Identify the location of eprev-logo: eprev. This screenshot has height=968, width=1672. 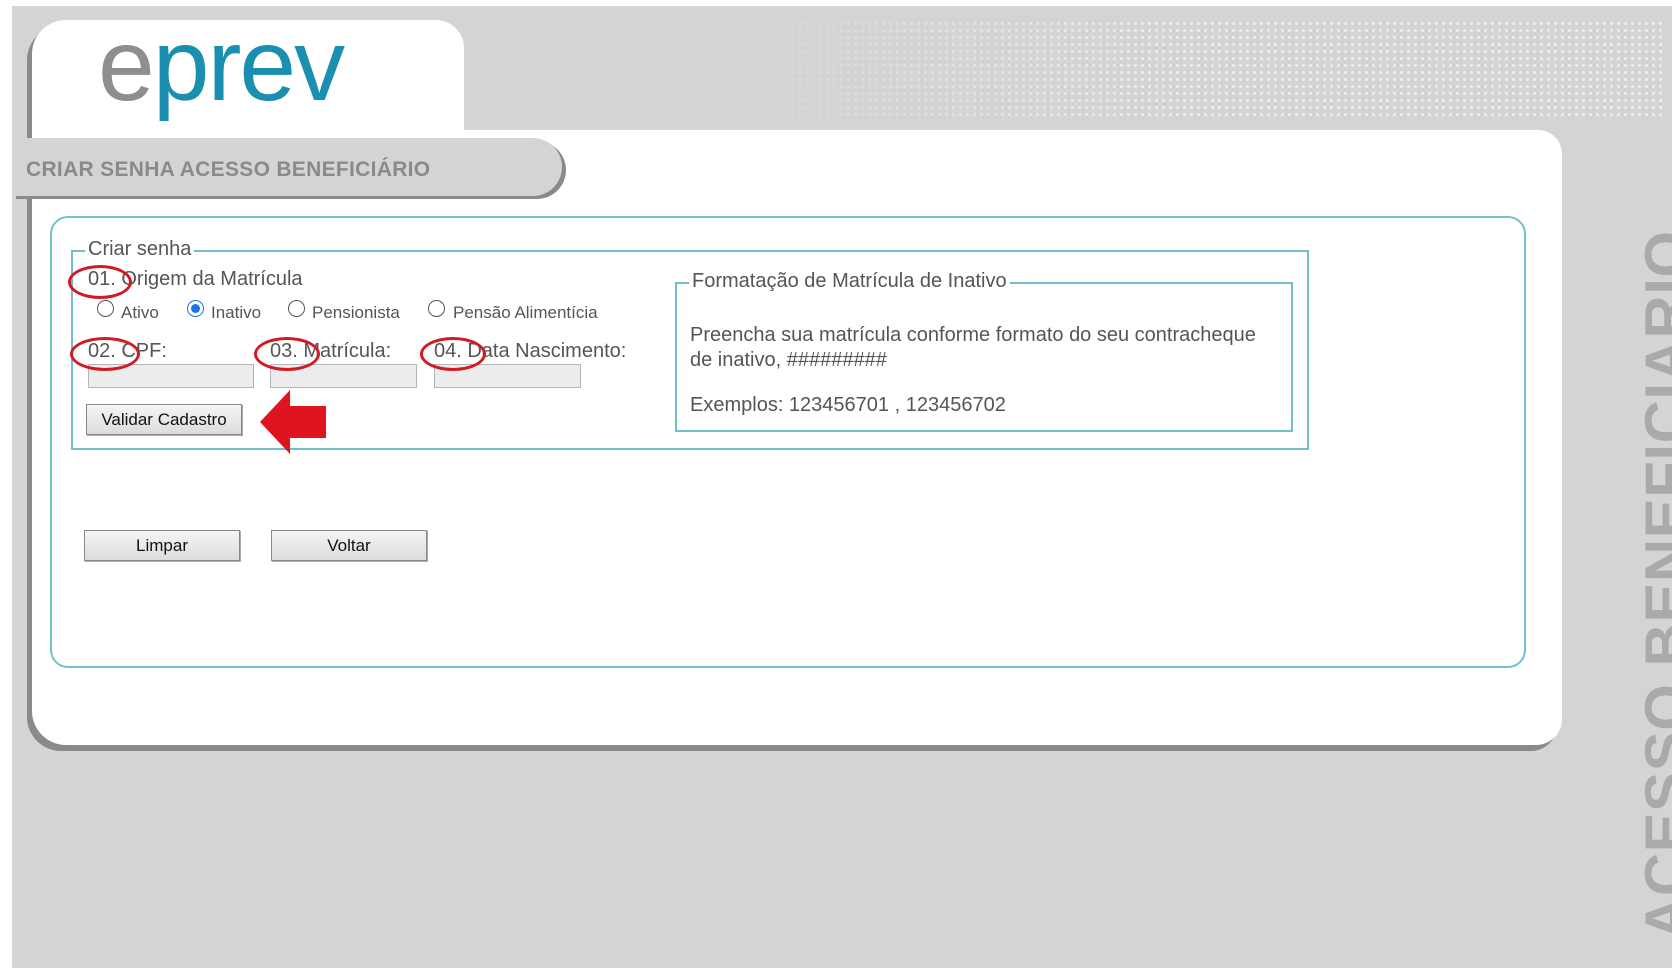
(221, 65).